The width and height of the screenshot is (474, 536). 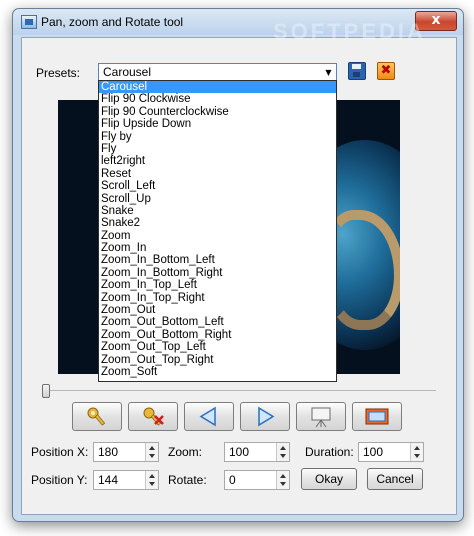 What do you see at coordinates (217, 298) in the screenshot?
I see `preset-option: Zoom_In_Top_Right` at bounding box center [217, 298].